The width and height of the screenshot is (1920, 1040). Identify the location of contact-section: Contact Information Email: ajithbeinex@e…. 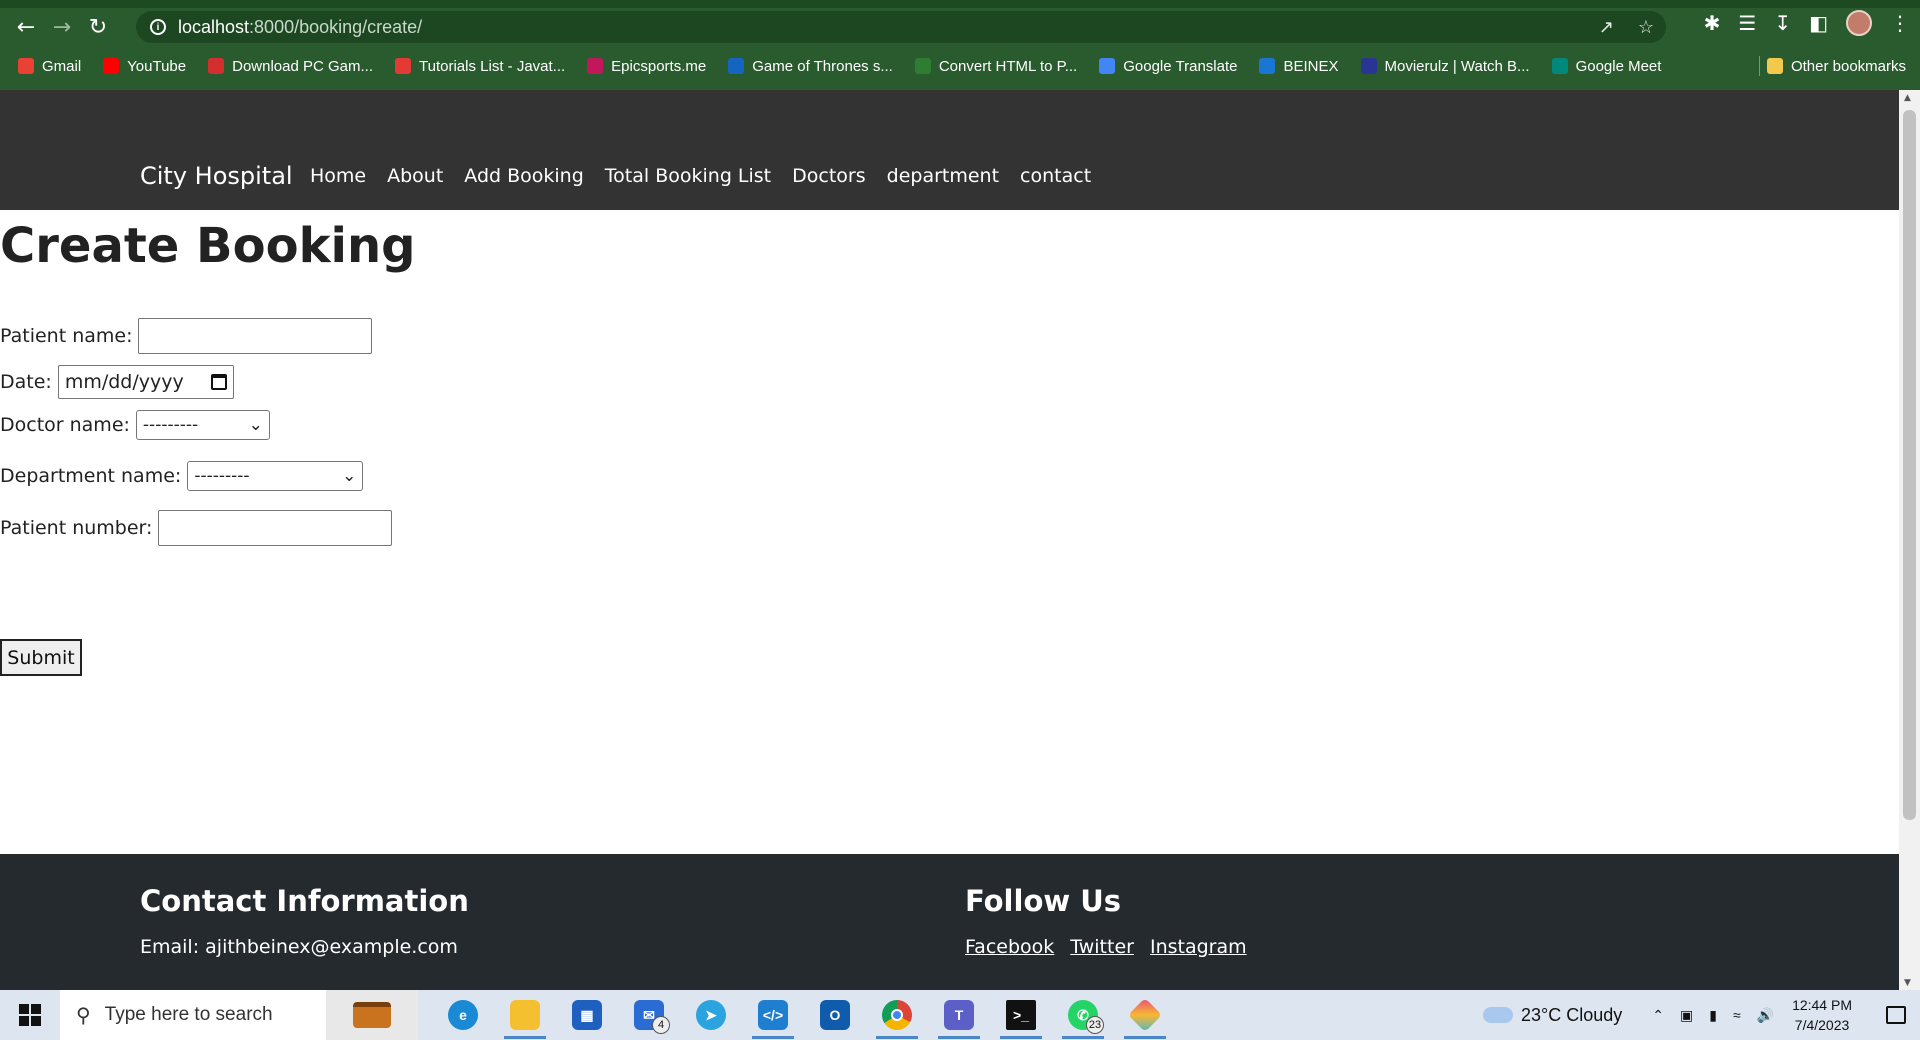
(304, 921).